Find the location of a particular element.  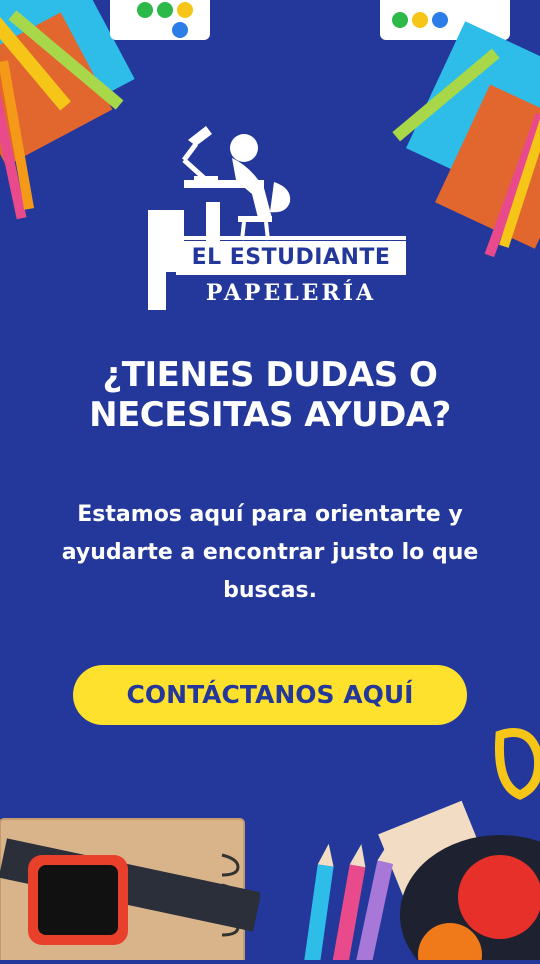

brand-name-line2: PAPELERÍA is located at coordinates (291, 293).